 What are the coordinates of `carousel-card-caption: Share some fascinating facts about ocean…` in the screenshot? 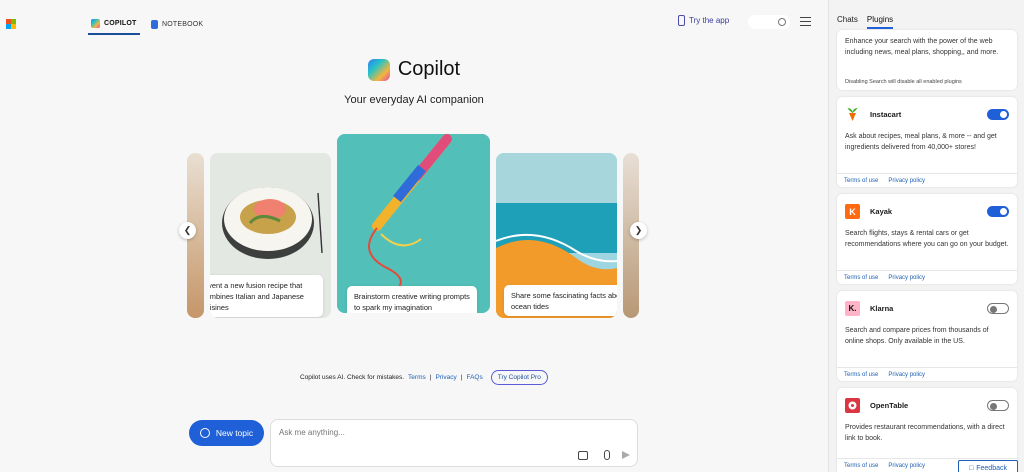 It's located at (560, 300).